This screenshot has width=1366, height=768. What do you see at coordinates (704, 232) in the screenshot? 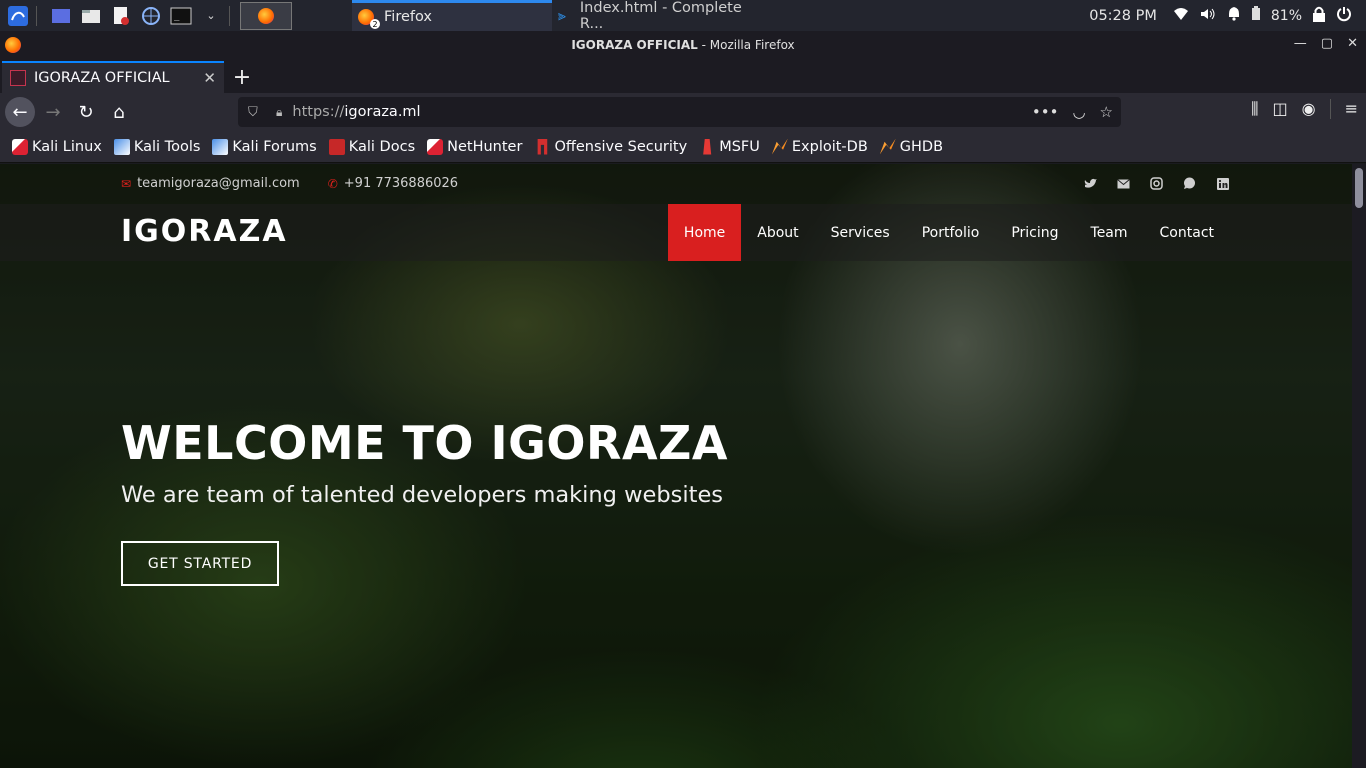
I see `nav-item-home: Home` at bounding box center [704, 232].